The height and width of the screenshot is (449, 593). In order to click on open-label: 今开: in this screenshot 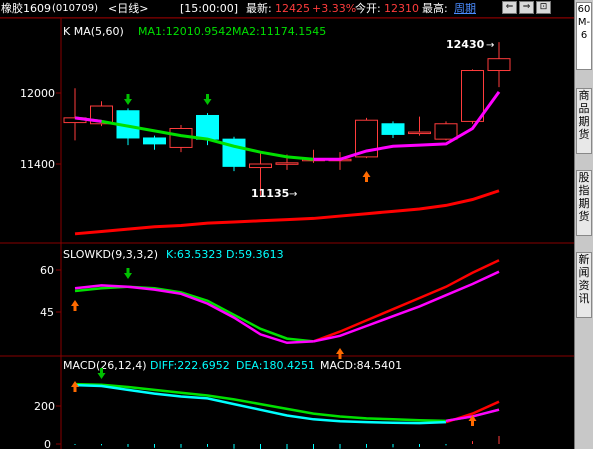, I will do `click(368, 8)`.